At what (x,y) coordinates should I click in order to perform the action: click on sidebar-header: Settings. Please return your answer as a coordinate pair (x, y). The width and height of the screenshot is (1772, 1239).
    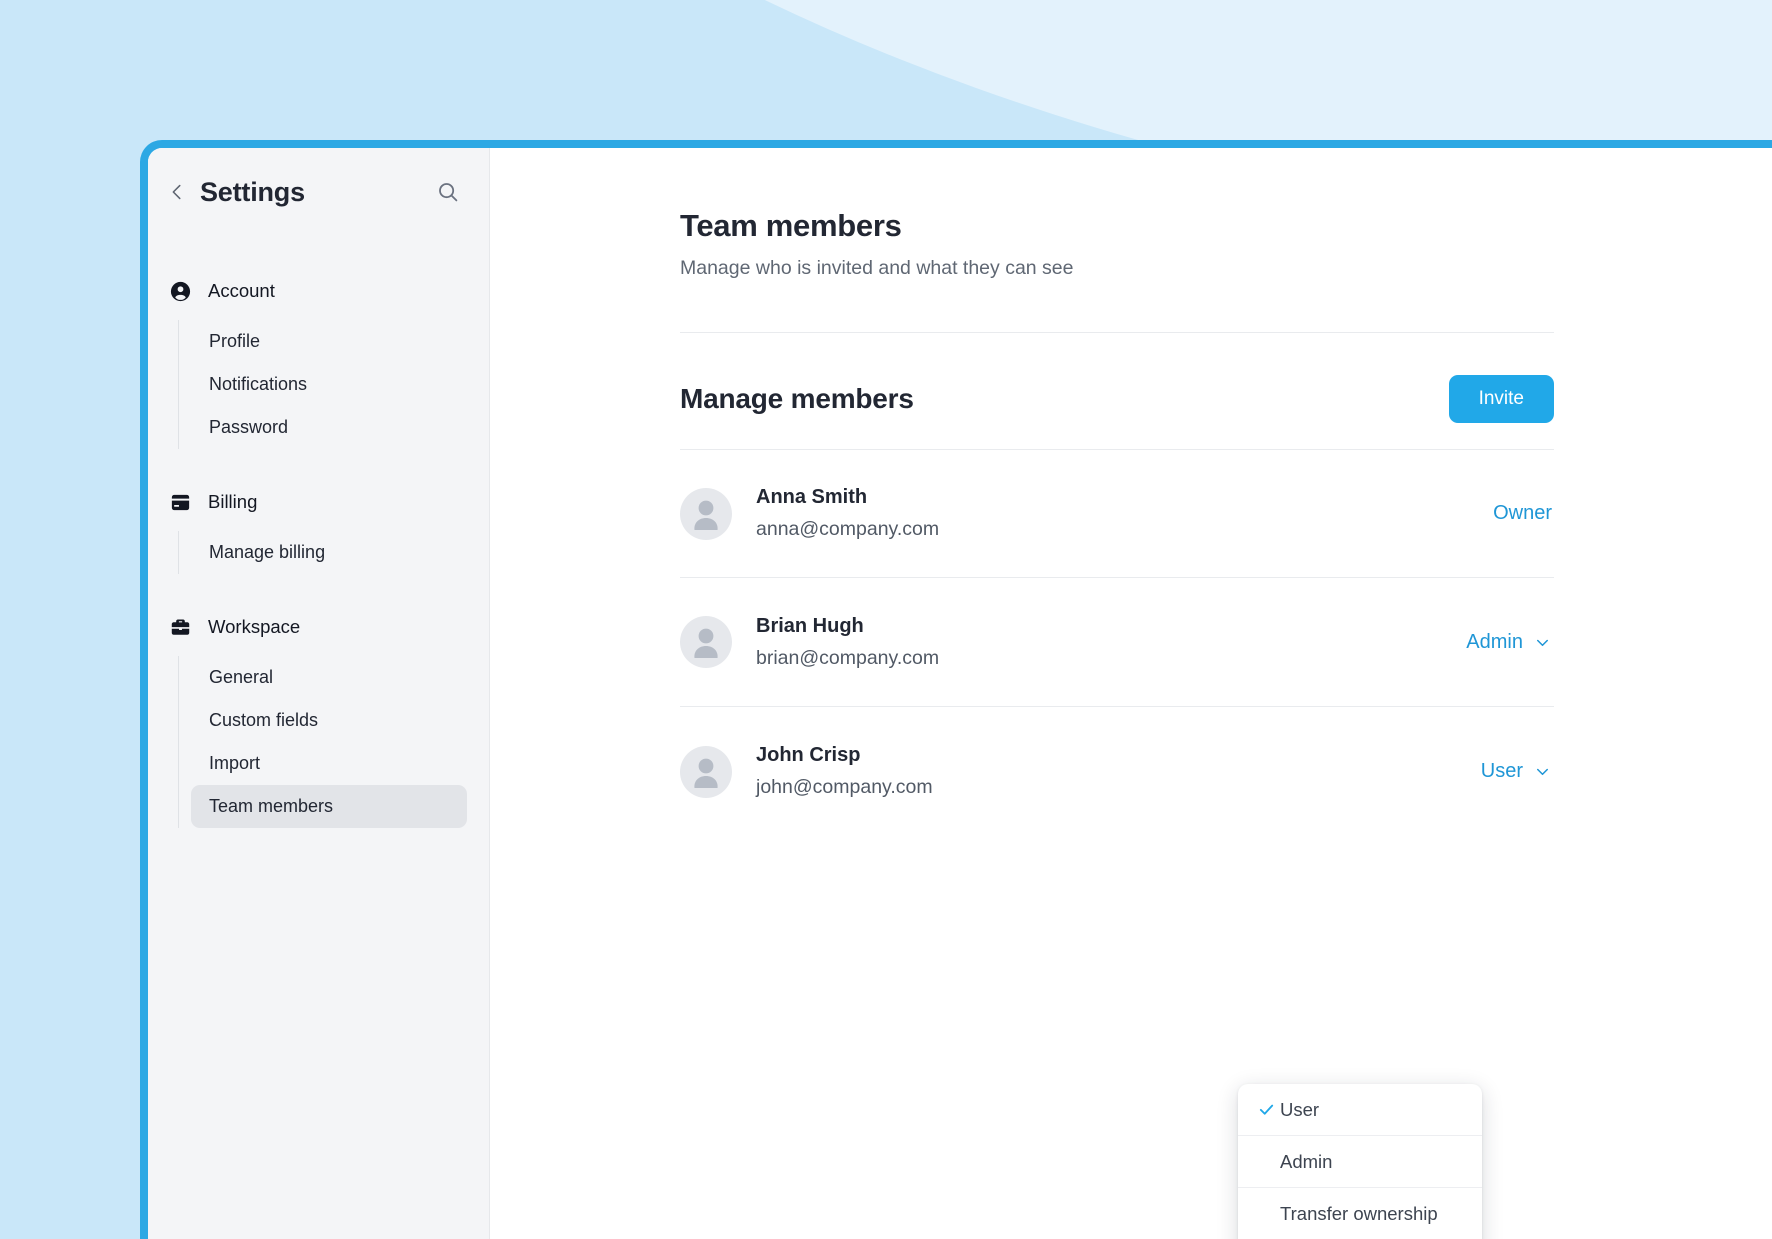
    Looking at the image, I should click on (318, 192).